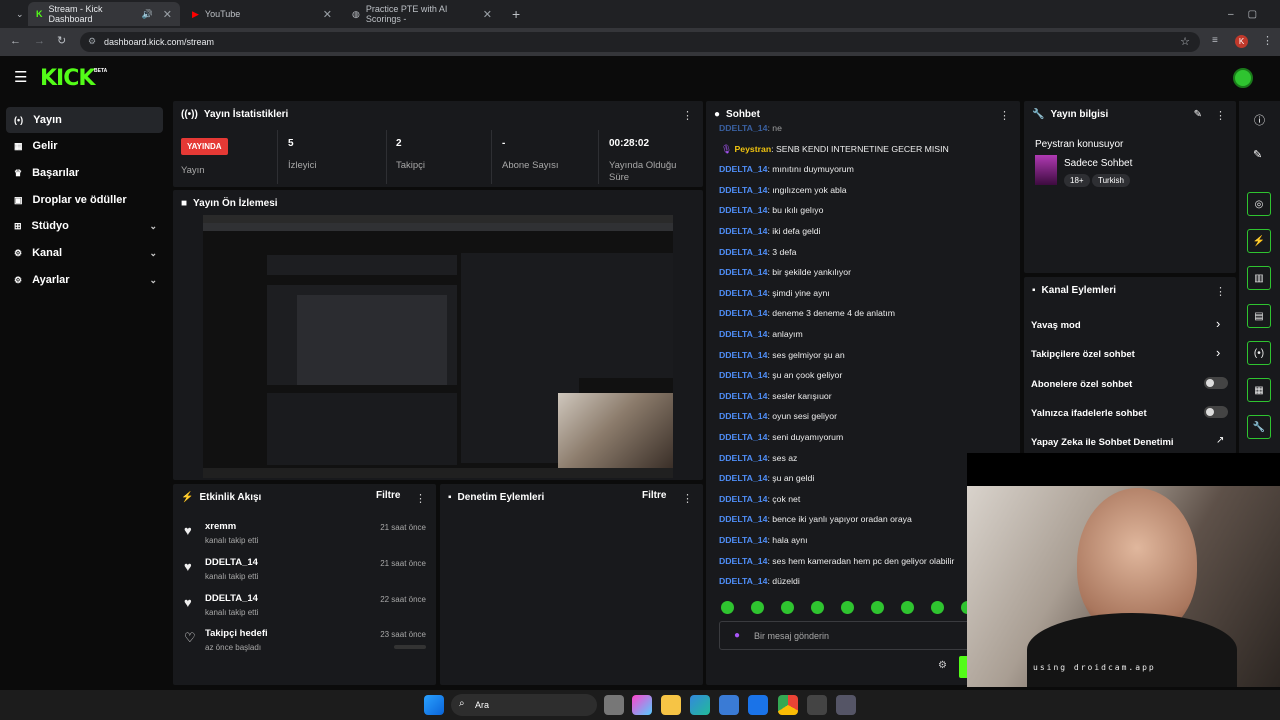 The width and height of the screenshot is (1280, 720). I want to click on droidcam-icon, so click(817, 705).